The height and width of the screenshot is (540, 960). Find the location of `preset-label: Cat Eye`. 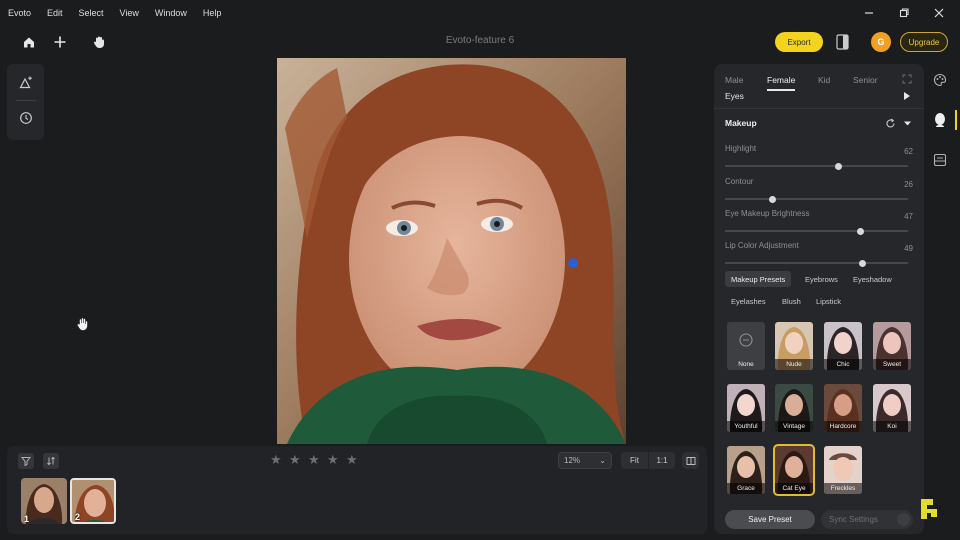

preset-label: Cat Eye is located at coordinates (794, 488).